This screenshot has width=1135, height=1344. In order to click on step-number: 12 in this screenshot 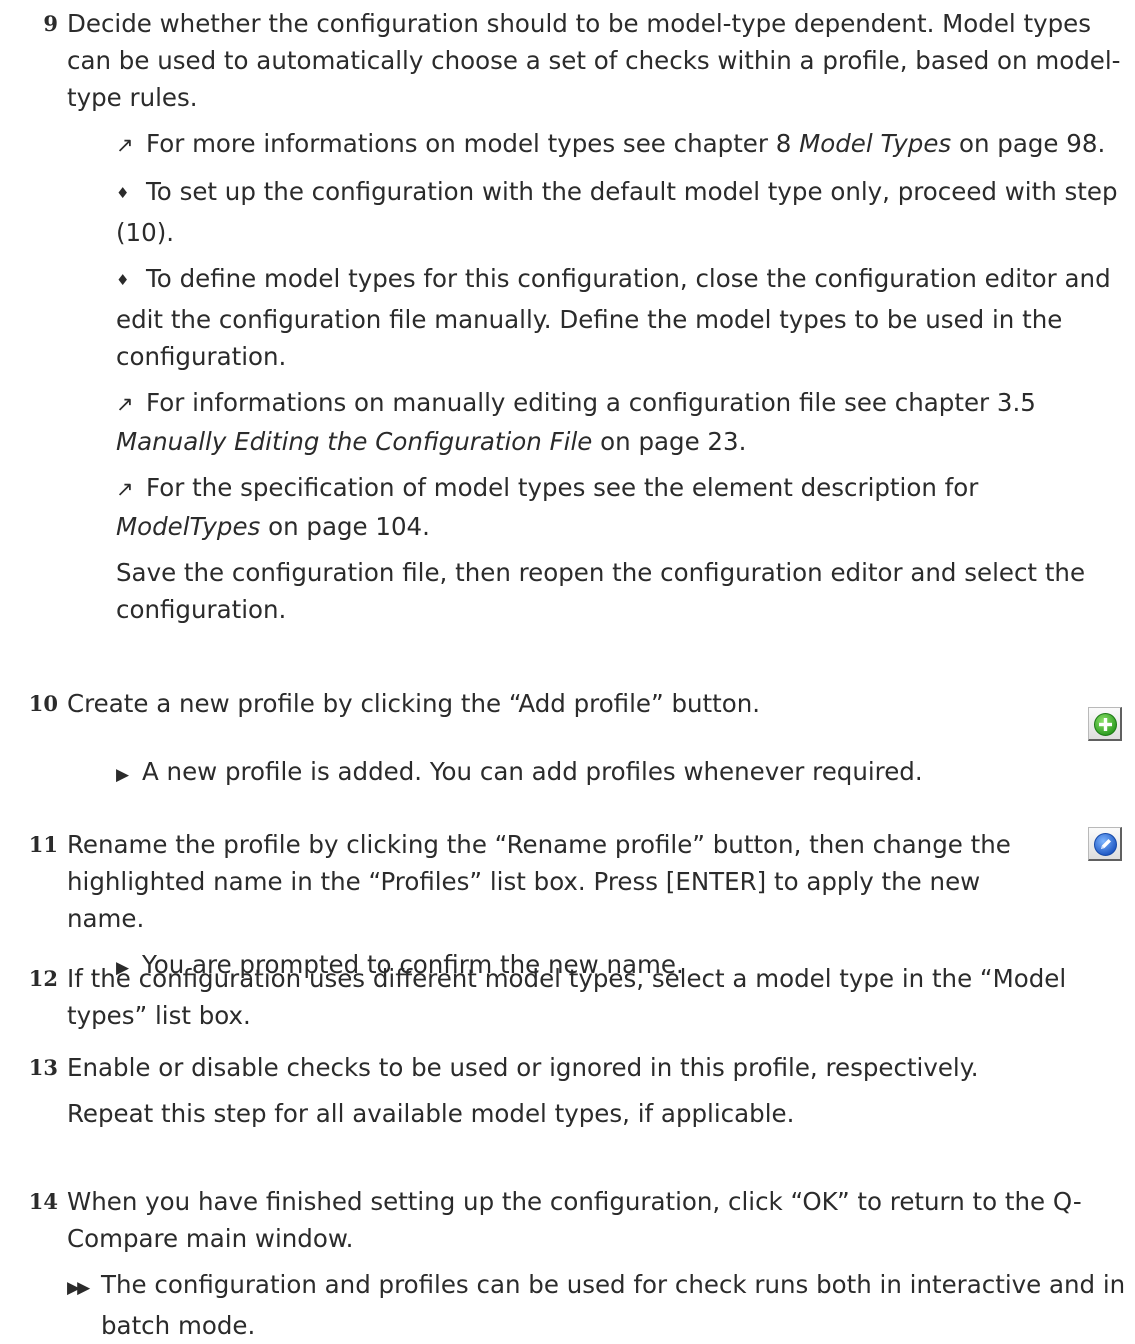, I will do `click(43, 978)`.